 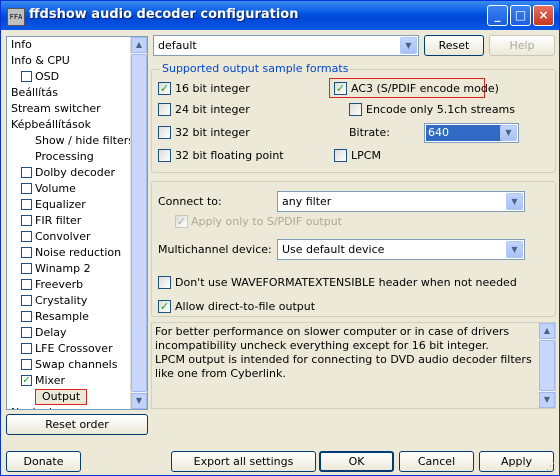 I want to click on int24-label: 24 bit integer, so click(x=212, y=109).